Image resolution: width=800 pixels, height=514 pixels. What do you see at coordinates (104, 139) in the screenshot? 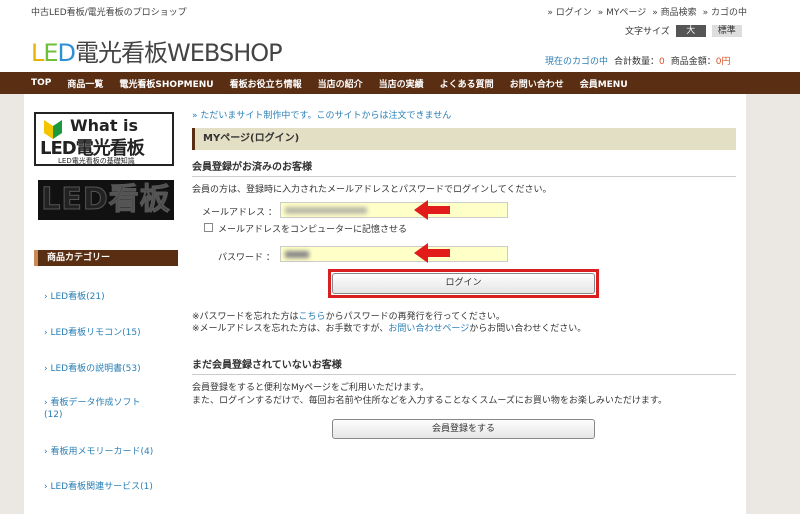
I see `what-is-led-banner: What is LED電光看板 LED電光看板の基礎知識` at bounding box center [104, 139].